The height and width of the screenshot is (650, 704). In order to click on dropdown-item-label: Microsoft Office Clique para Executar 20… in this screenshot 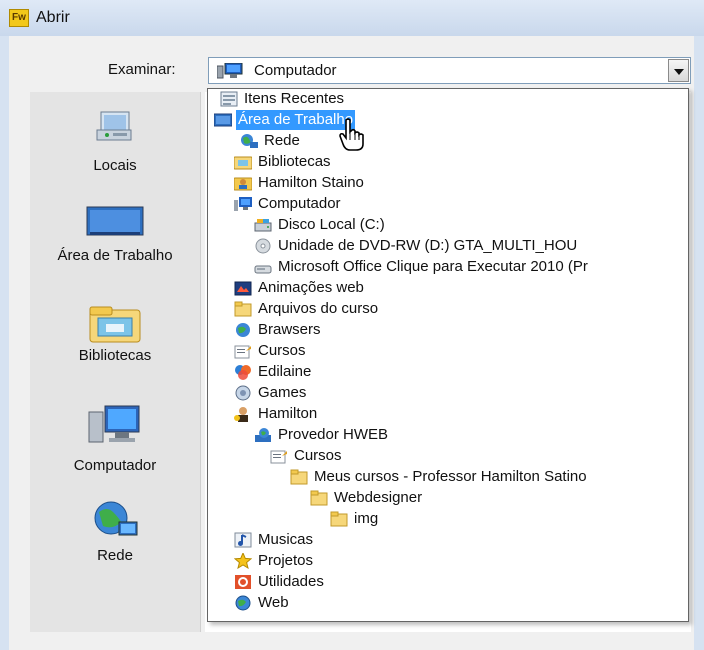, I will do `click(433, 266)`.